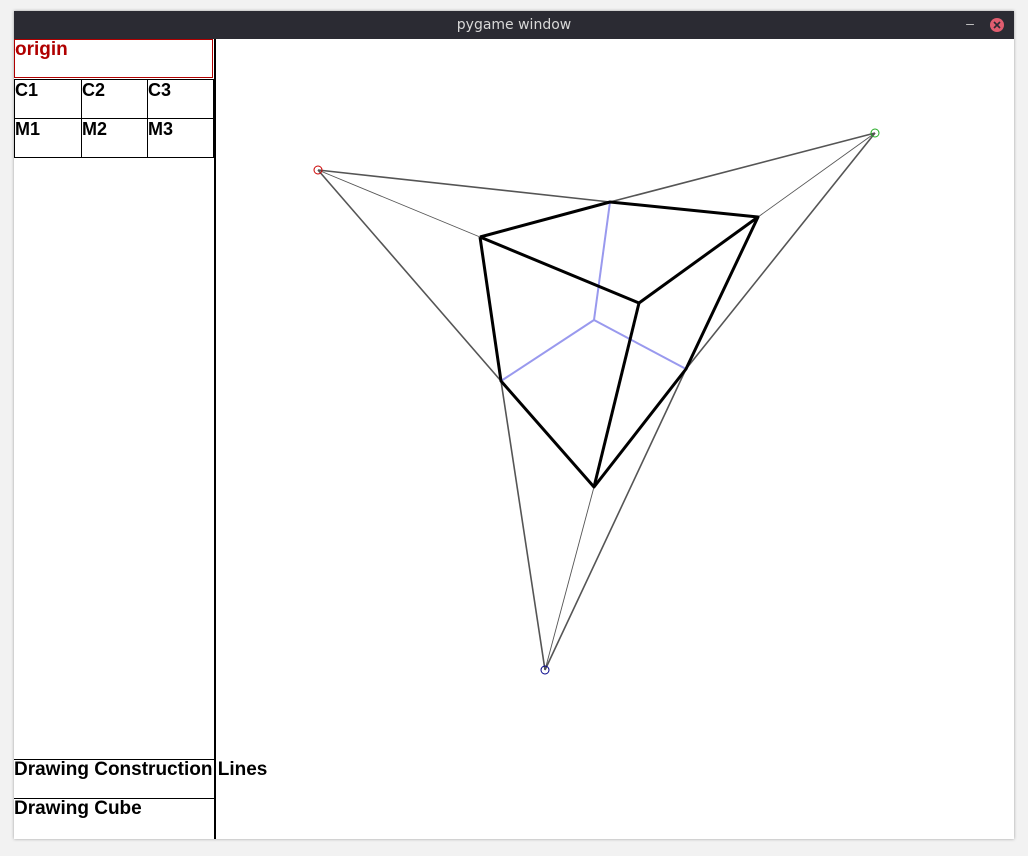  Describe the element at coordinates (180, 99) in the screenshot. I see `c3-button: C3` at that location.